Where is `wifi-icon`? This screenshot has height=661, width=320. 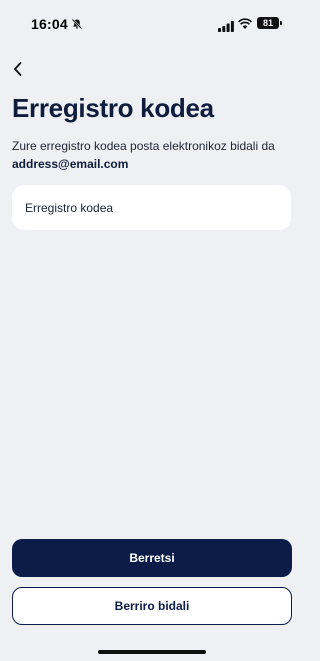
wifi-icon is located at coordinates (245, 23).